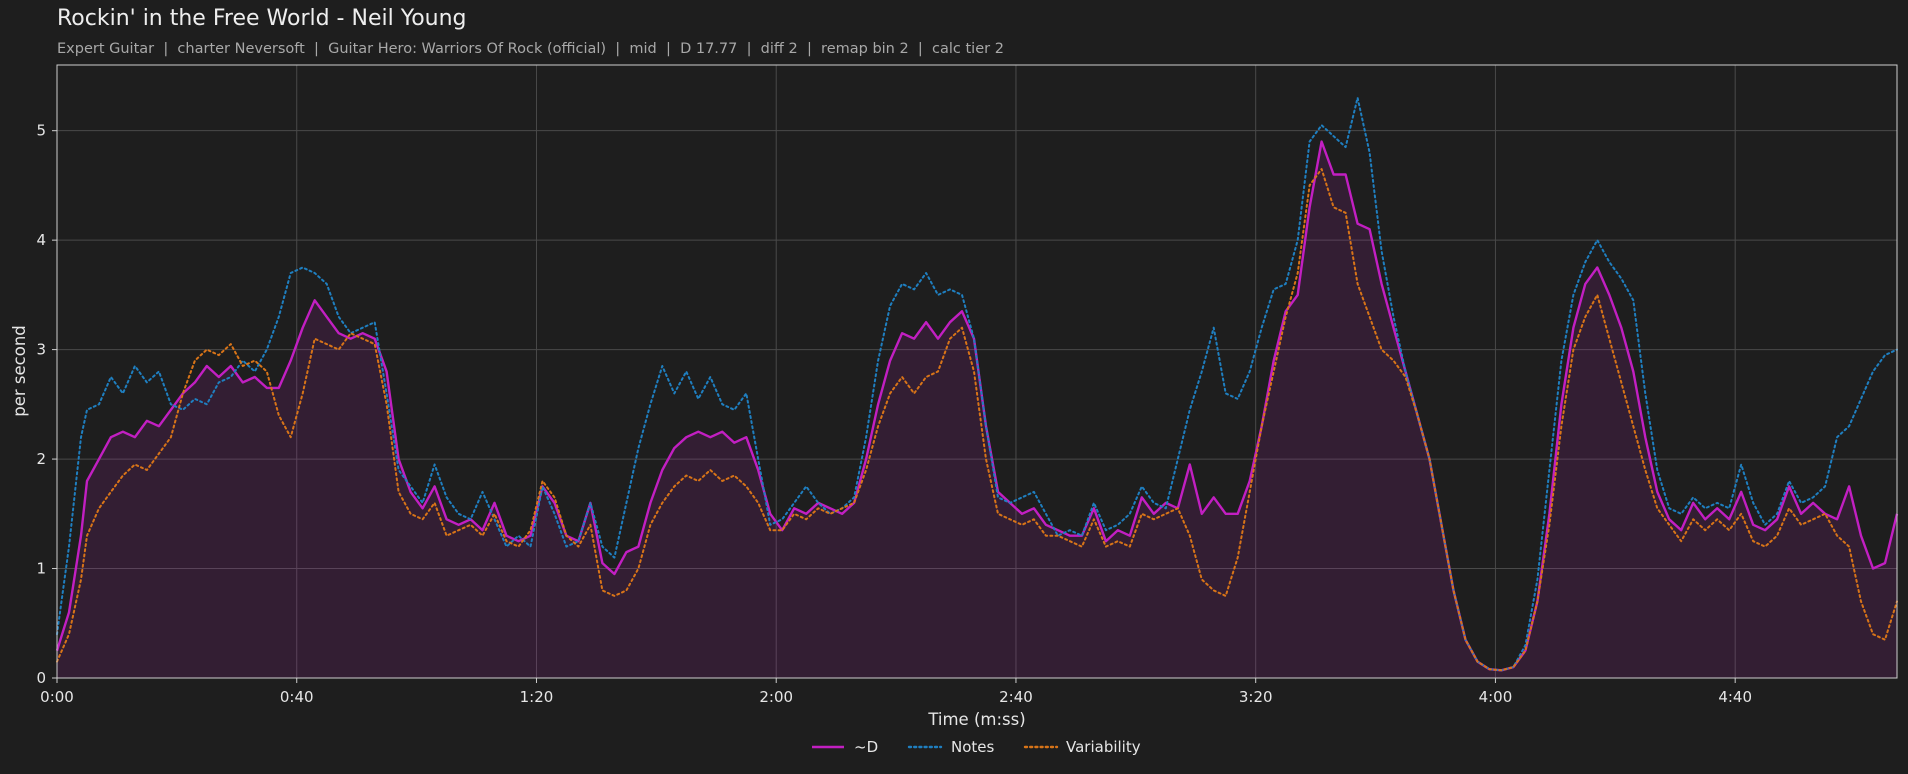 The height and width of the screenshot is (774, 1908). I want to click on y-axis-label: per second, so click(19, 371).